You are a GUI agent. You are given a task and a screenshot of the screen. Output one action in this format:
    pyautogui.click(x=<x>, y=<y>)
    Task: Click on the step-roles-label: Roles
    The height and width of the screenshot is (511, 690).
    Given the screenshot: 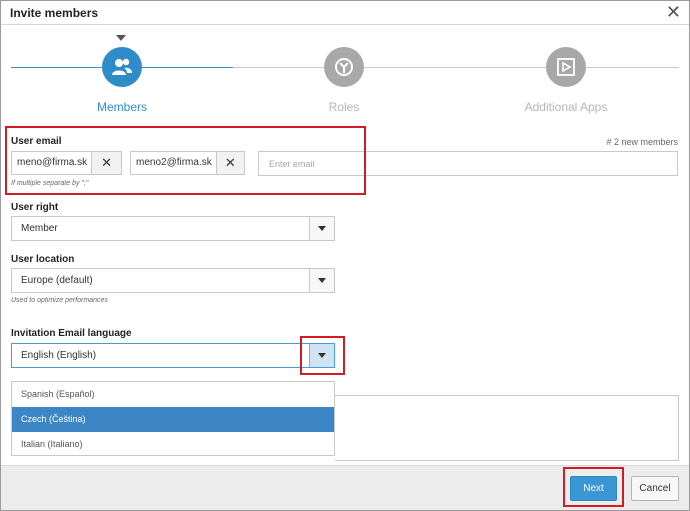 What is the action you would take?
    pyautogui.click(x=344, y=107)
    